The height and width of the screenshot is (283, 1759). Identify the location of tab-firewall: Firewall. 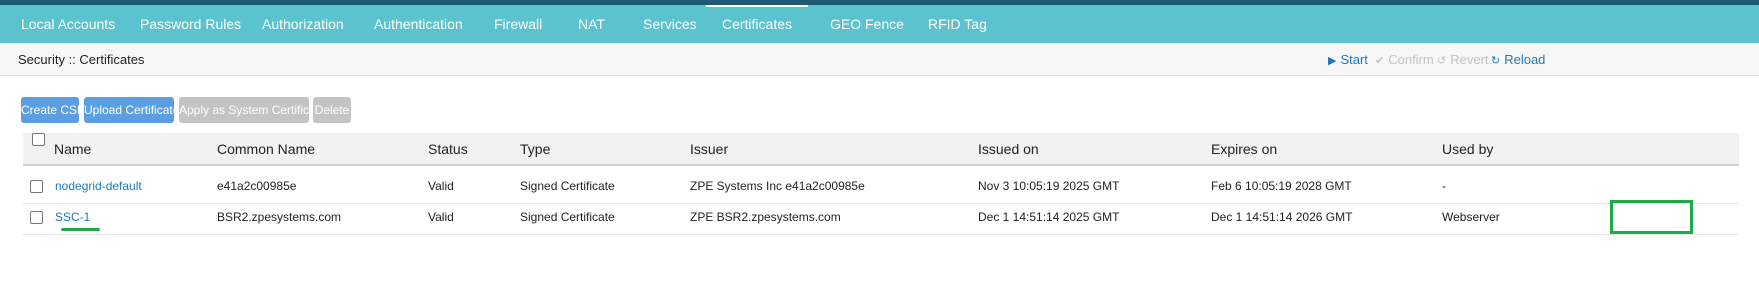
(518, 24).